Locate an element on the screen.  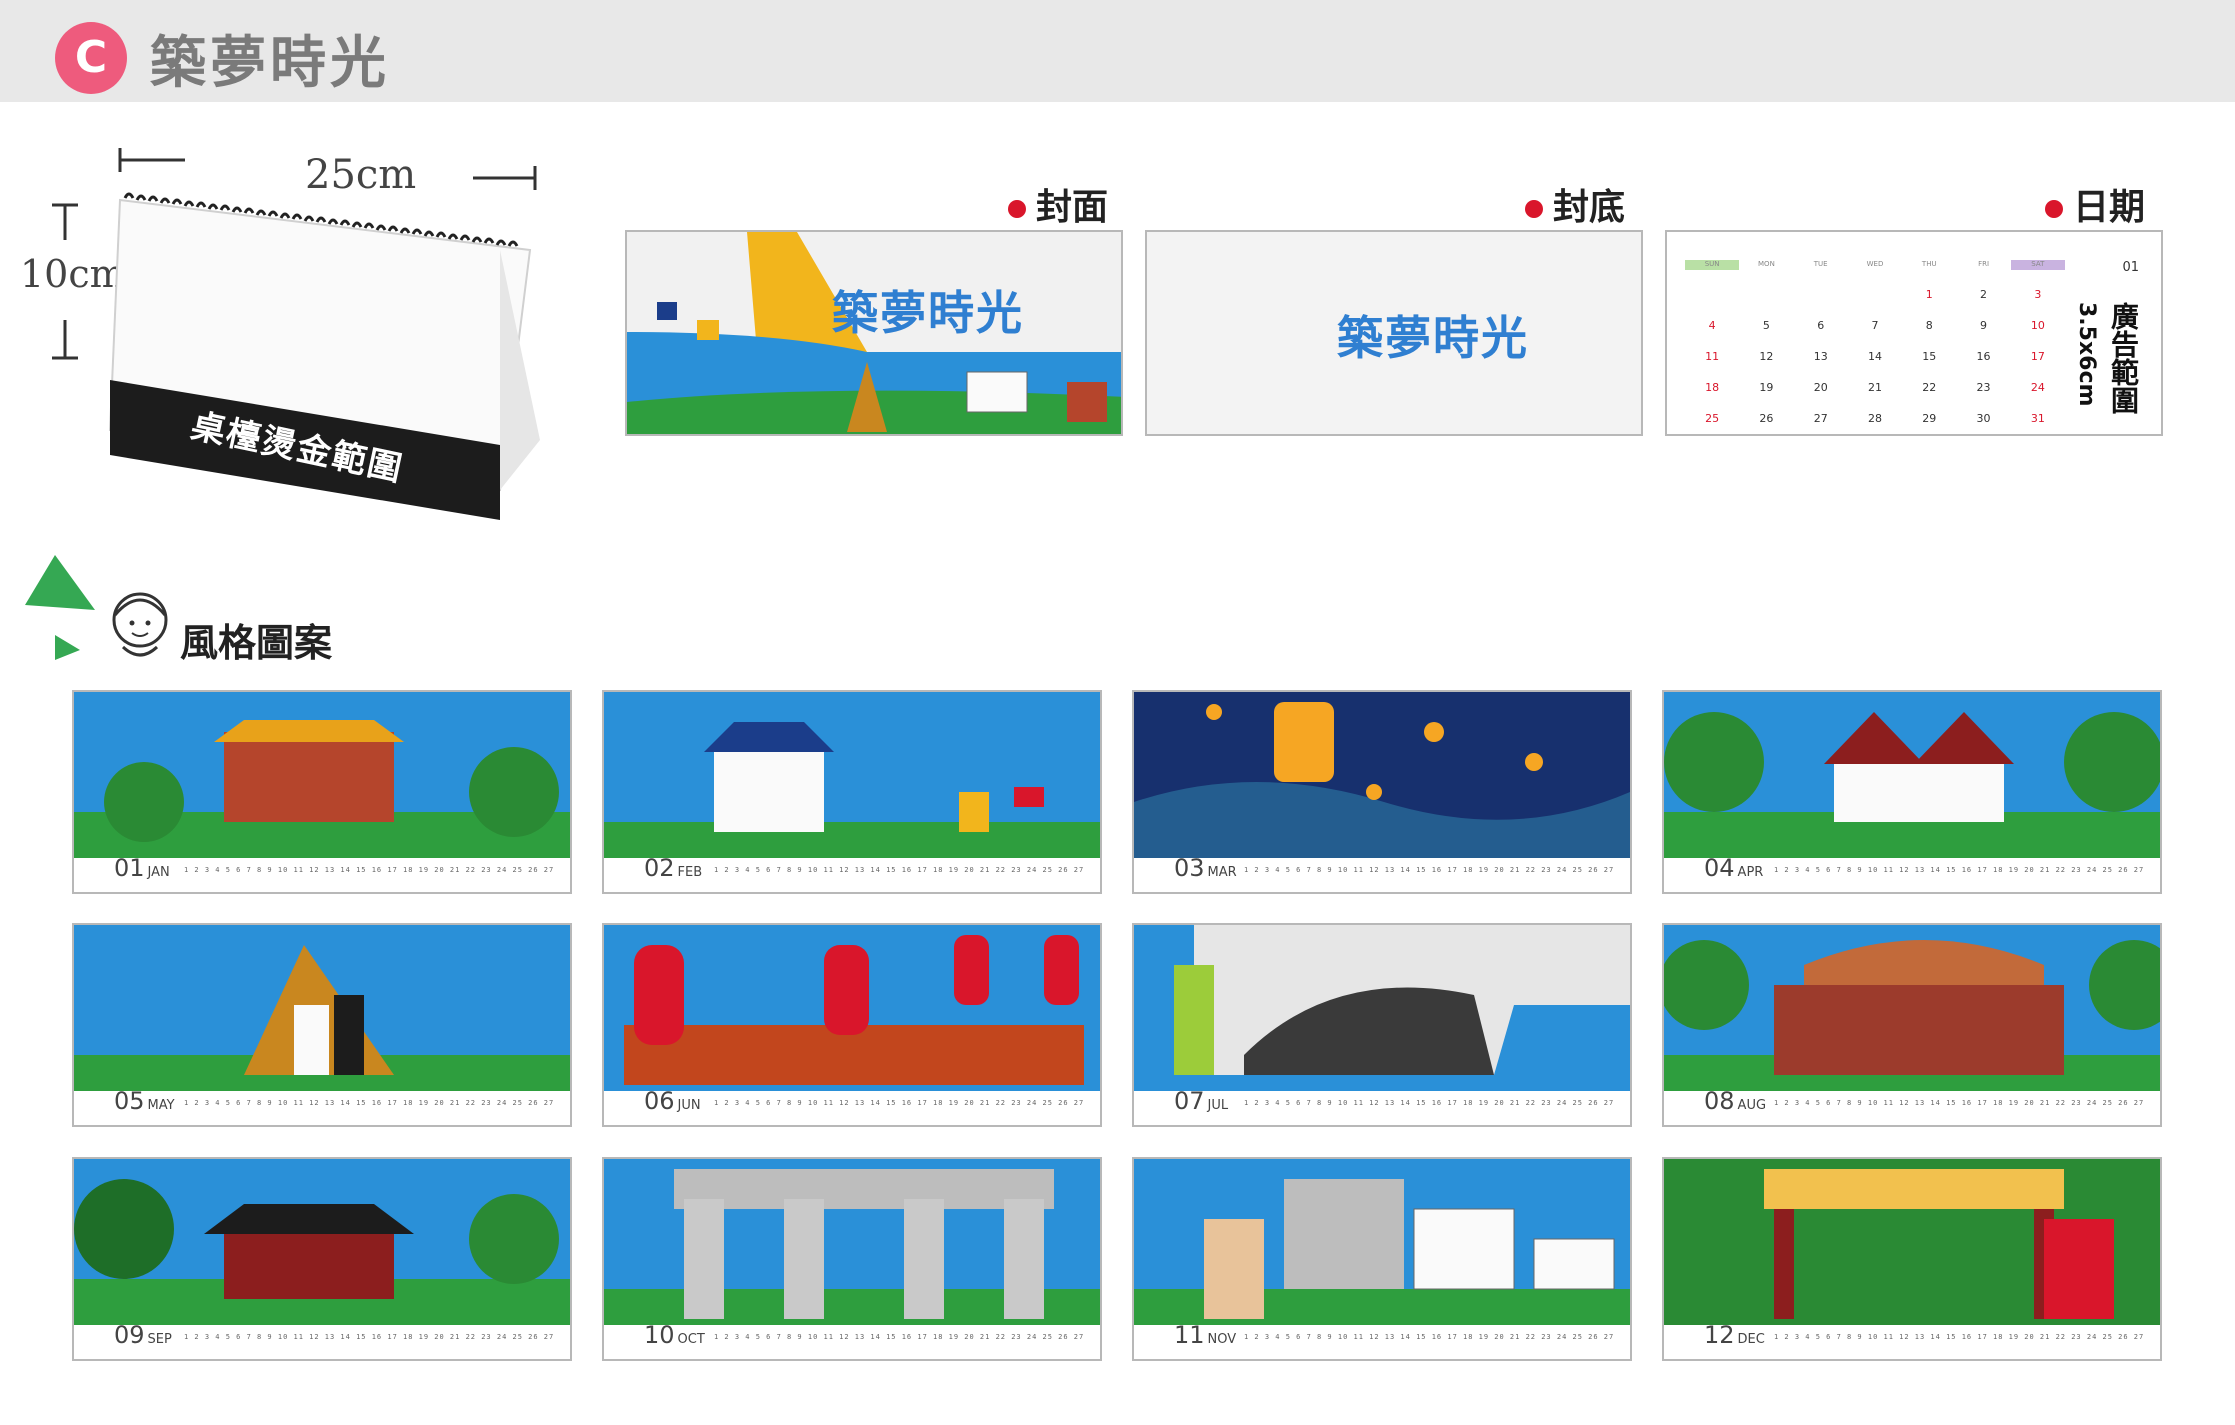
month-label: 09 SEP is located at coordinates (143, 1335).